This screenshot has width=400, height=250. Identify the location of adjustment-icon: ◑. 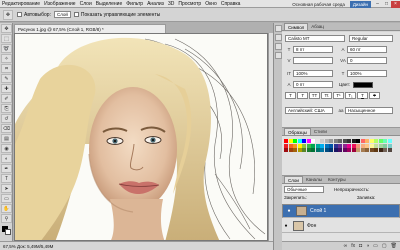
(367, 246).